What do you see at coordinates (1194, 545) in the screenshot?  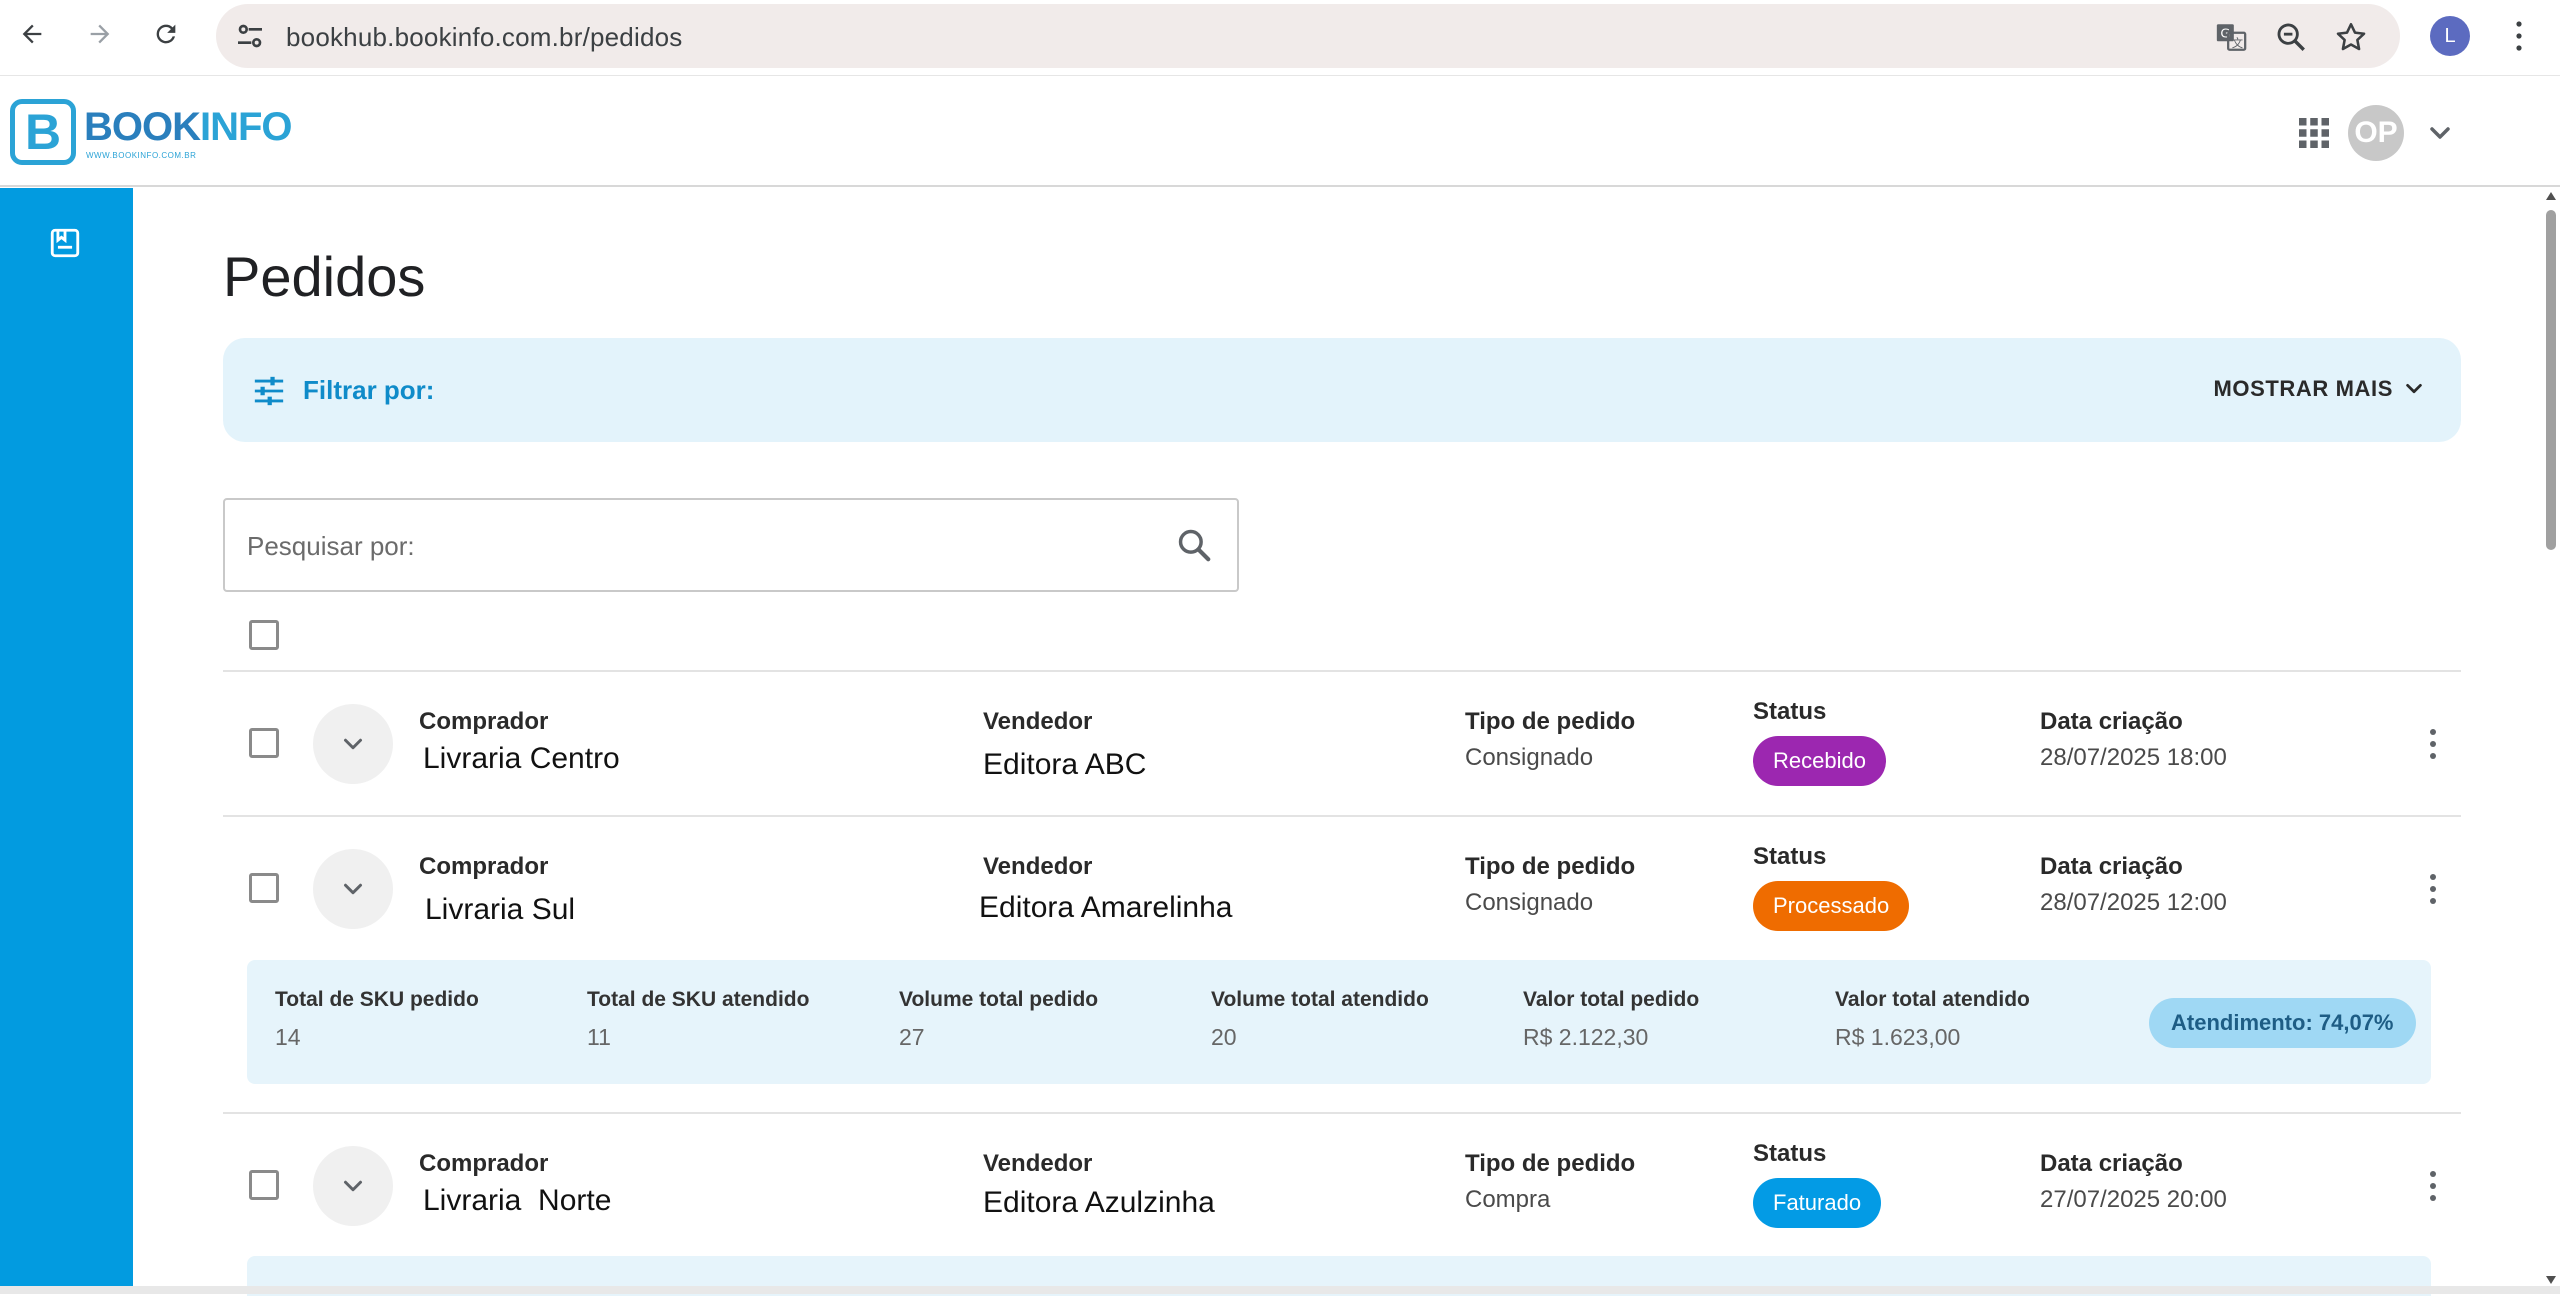 I see `search-icon` at bounding box center [1194, 545].